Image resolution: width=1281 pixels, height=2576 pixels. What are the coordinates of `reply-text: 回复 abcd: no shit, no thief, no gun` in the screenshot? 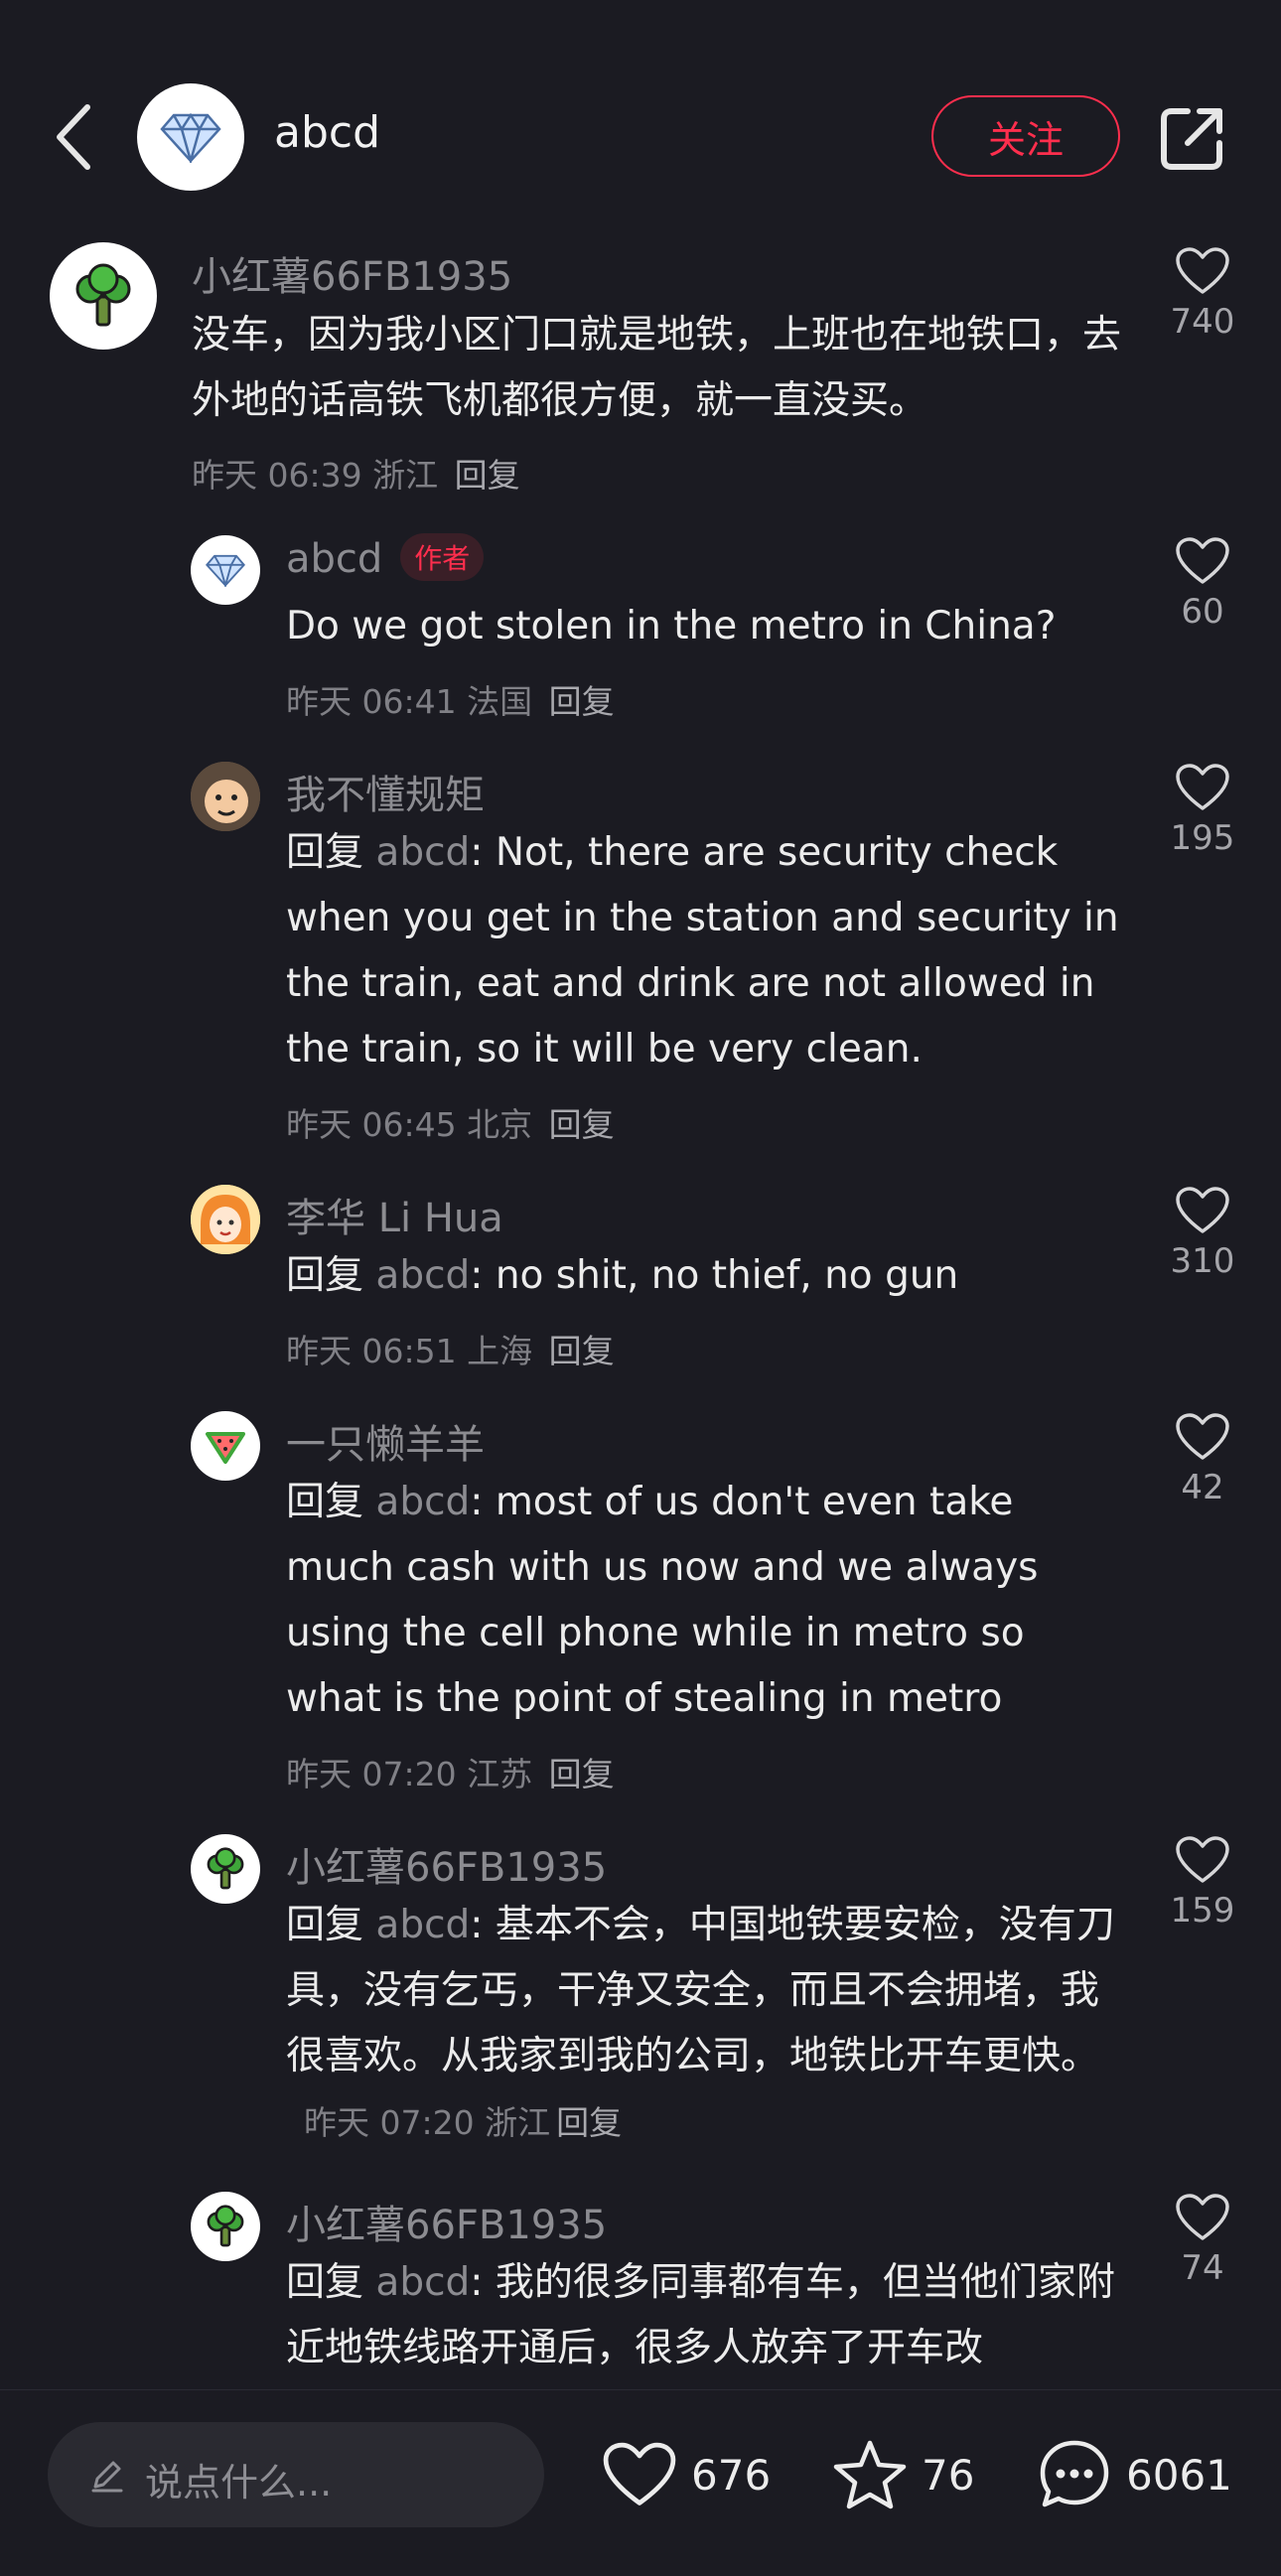 It's located at (703, 1276).